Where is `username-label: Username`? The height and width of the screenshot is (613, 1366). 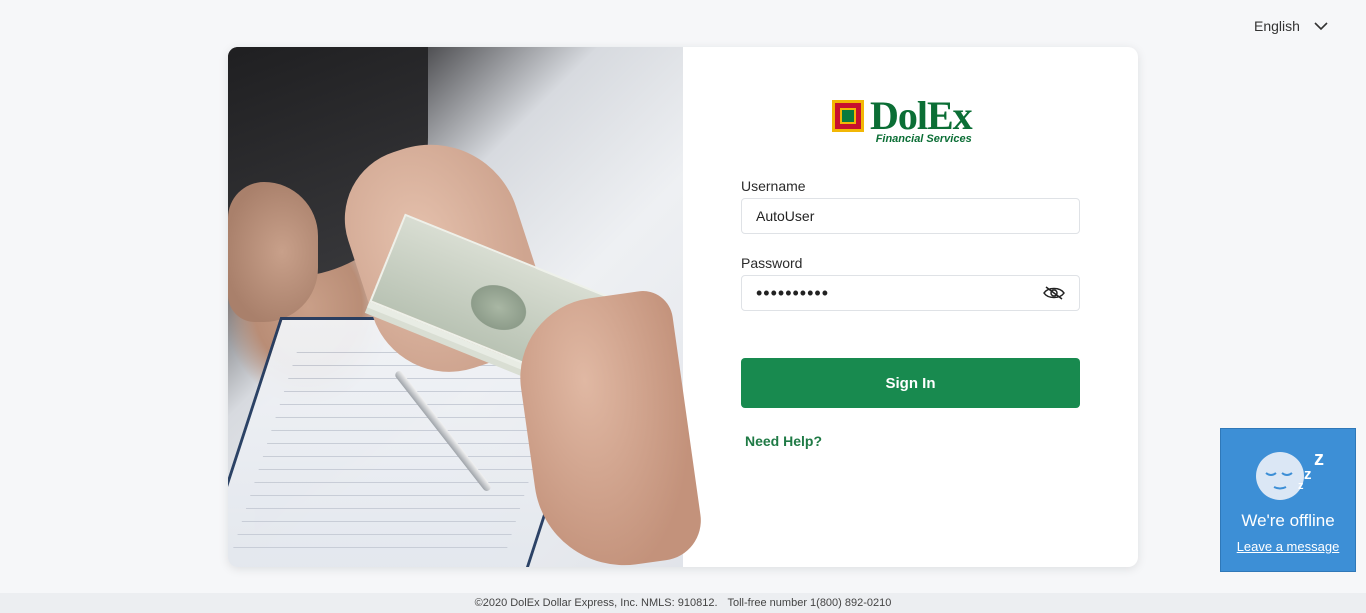
username-label: Username is located at coordinates (773, 186).